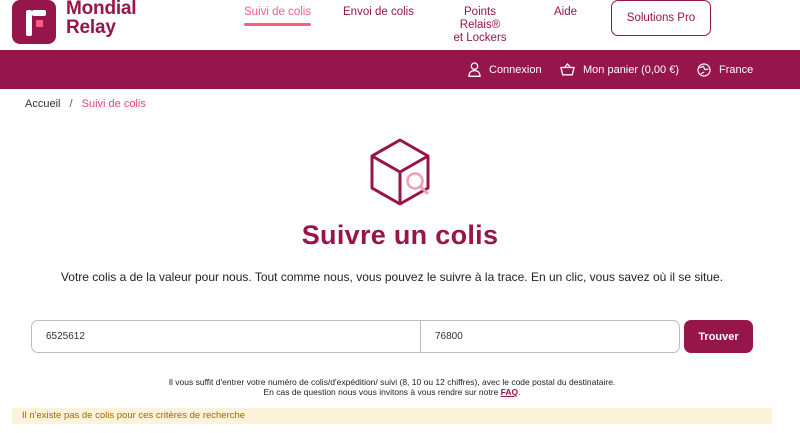 This screenshot has height=433, width=800. What do you see at coordinates (631, 69) in the screenshot?
I see `cart-label: Mon panier (0,00 €)` at bounding box center [631, 69].